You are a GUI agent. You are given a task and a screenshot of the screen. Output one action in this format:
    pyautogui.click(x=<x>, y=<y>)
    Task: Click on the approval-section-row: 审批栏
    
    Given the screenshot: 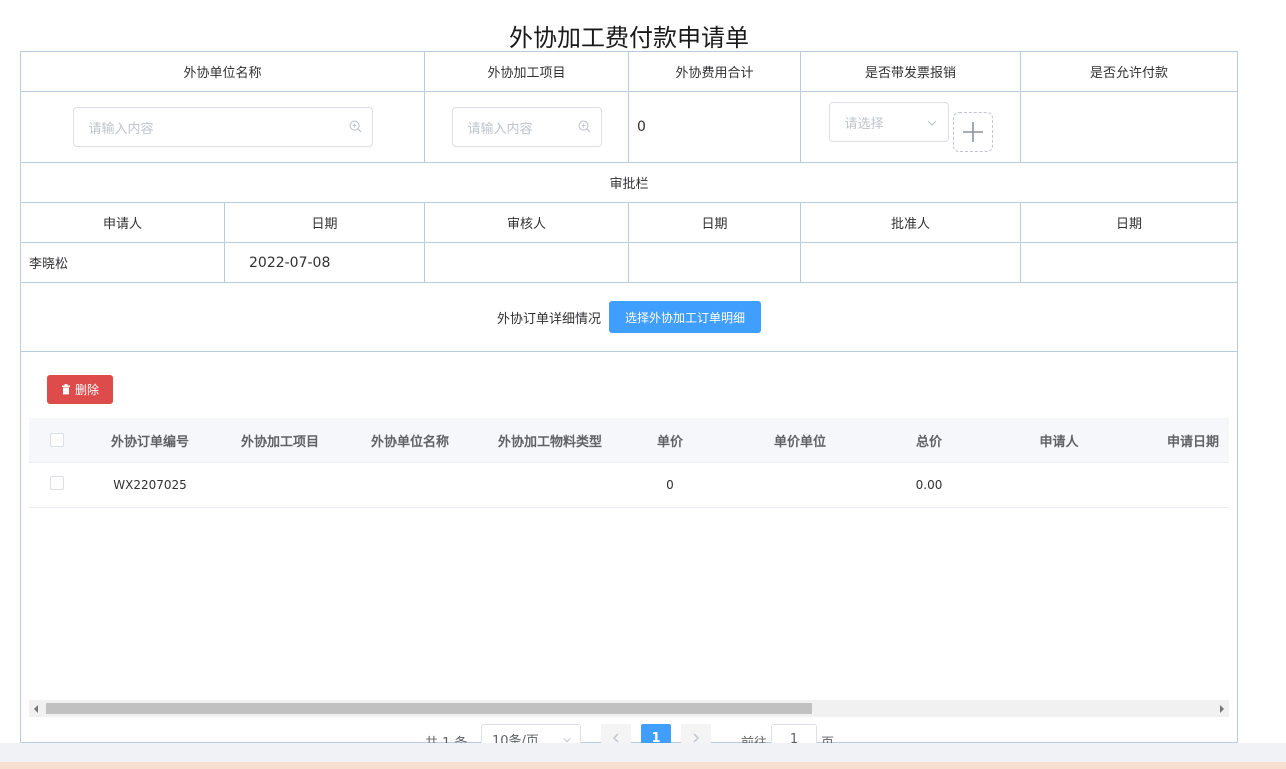 What is the action you would take?
    pyautogui.click(x=629, y=183)
    